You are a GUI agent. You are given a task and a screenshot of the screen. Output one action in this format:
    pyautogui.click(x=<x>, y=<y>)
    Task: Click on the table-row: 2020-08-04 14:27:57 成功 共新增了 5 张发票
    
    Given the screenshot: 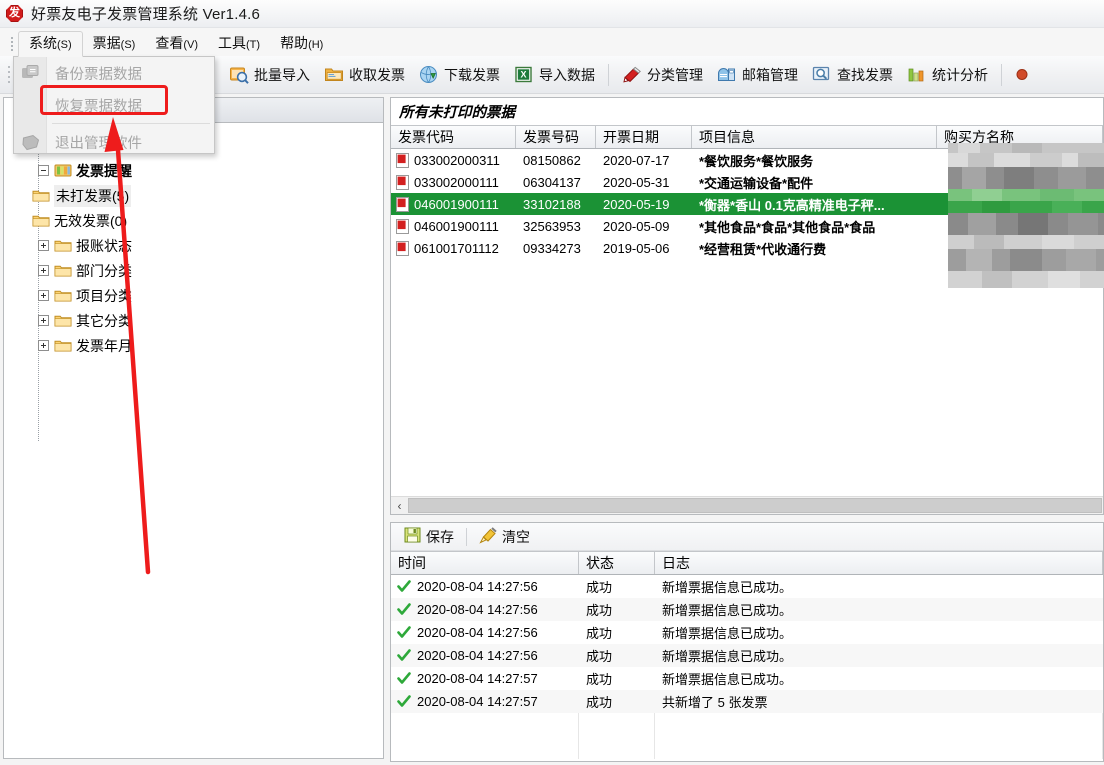 What is the action you would take?
    pyautogui.click(x=747, y=701)
    